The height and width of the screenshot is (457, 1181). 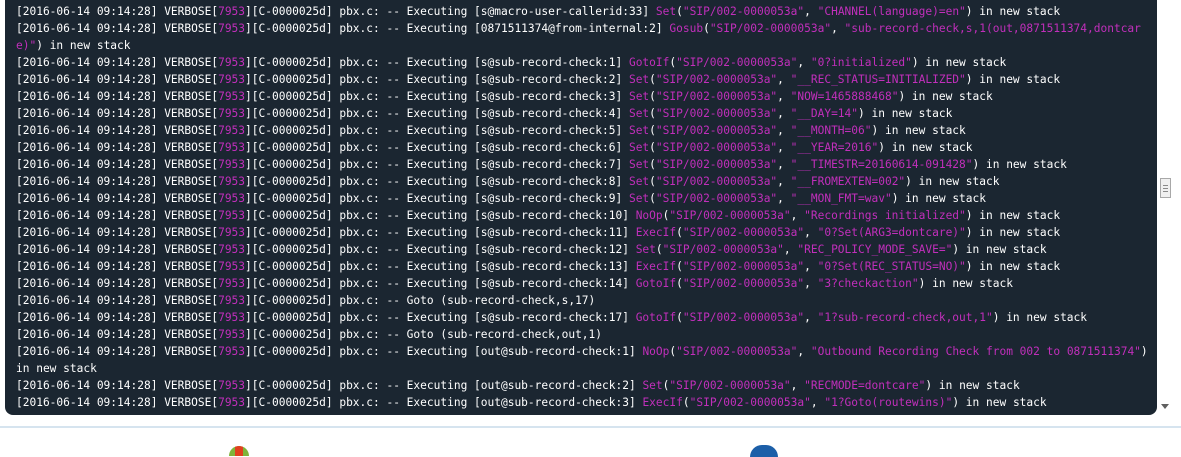 I want to click on scroll-down-arrow-icon, so click(x=1165, y=406).